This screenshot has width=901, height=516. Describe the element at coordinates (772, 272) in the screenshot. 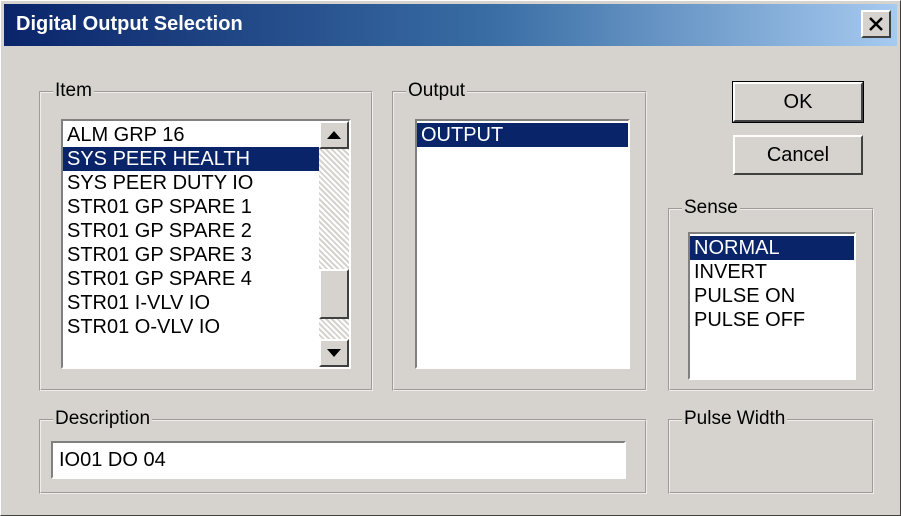

I see `sense-list-option: INVERT` at that location.